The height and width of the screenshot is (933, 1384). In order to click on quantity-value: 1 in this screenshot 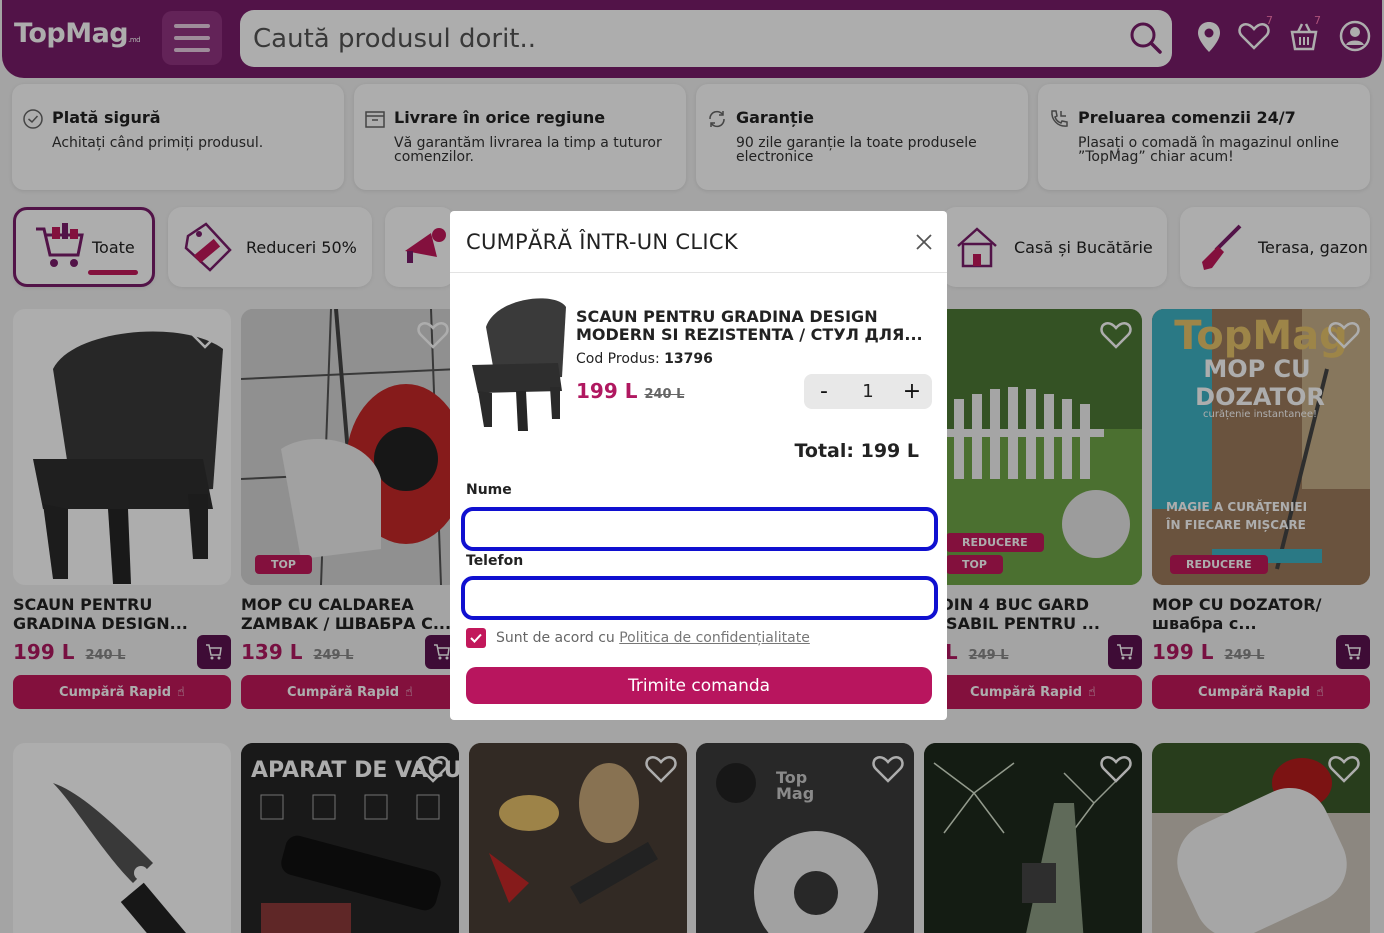, I will do `click(867, 391)`.